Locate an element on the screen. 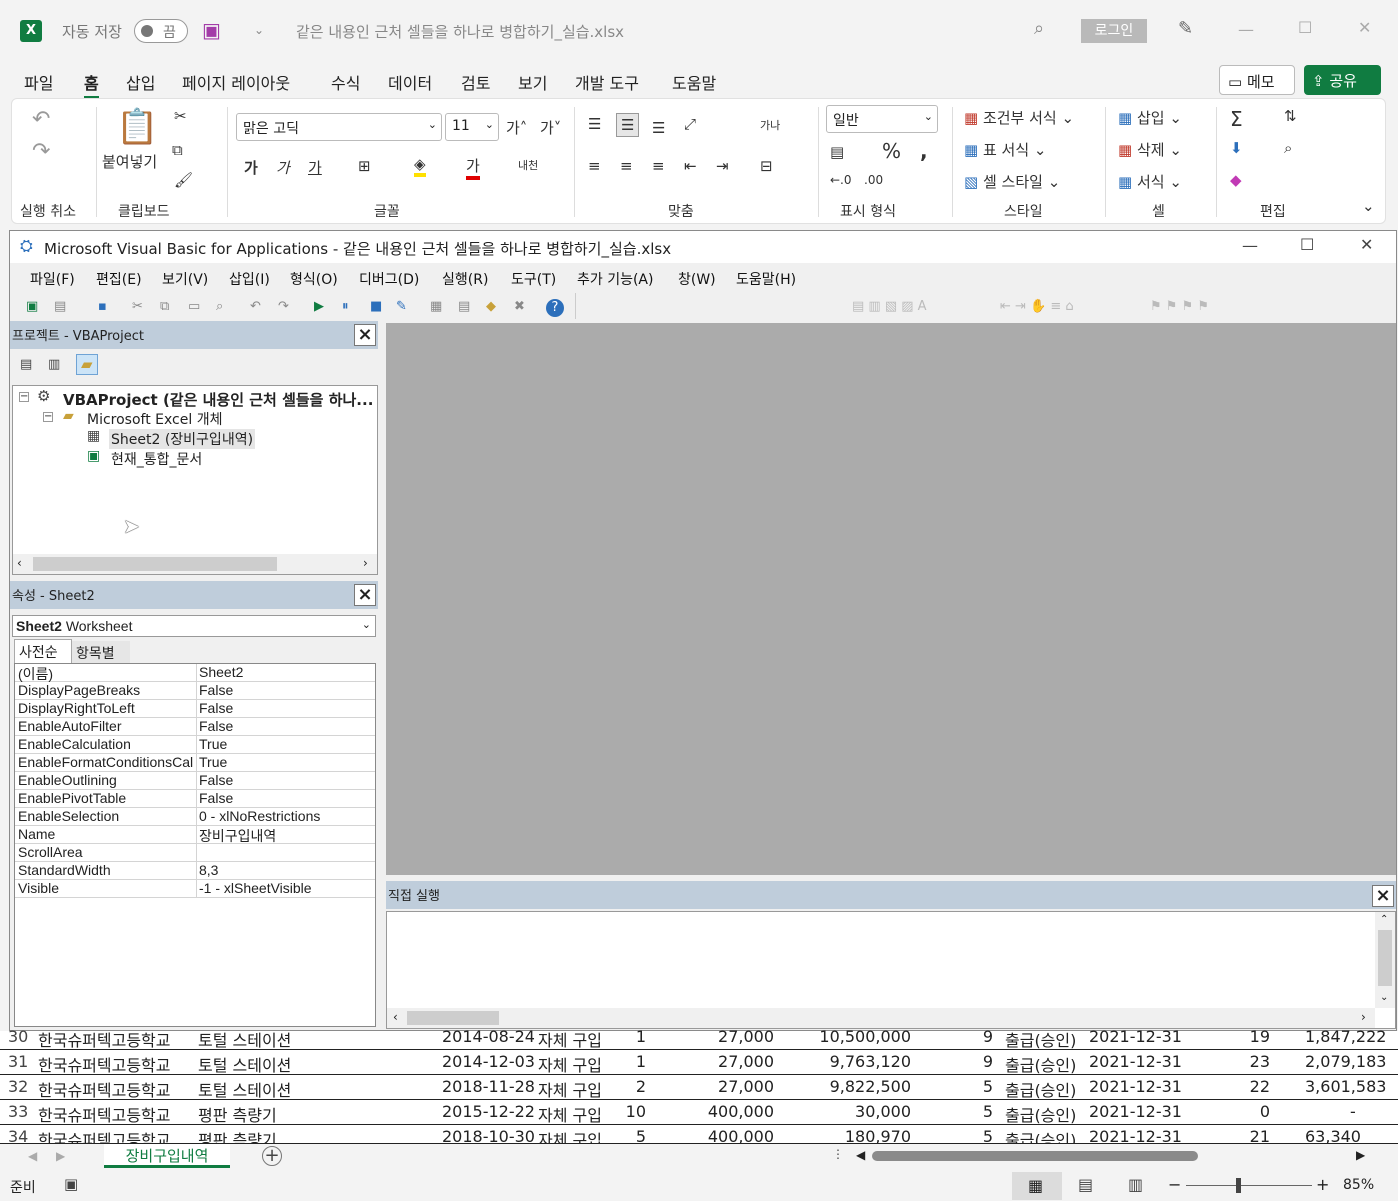 This screenshot has width=1398, height=1201. property-row: EnableSelection 0 - xlNoRestrictions is located at coordinates (195, 817).